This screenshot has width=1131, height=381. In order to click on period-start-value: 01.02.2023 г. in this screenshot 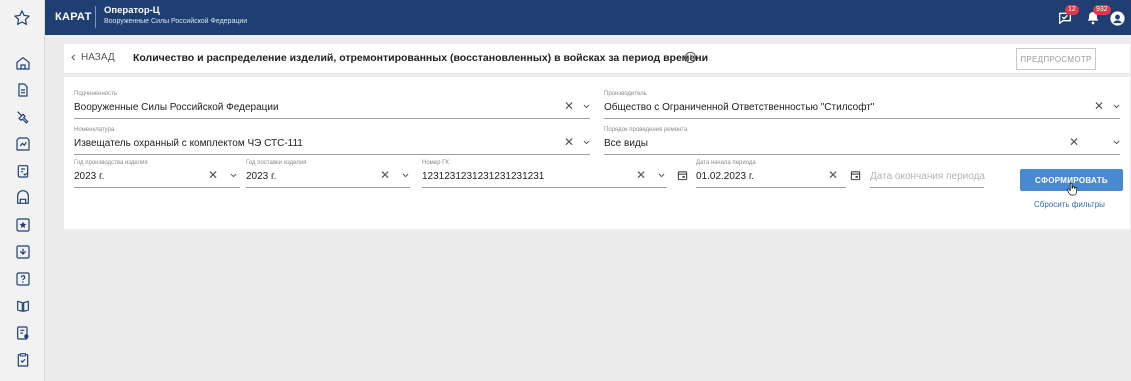, I will do `click(725, 176)`.